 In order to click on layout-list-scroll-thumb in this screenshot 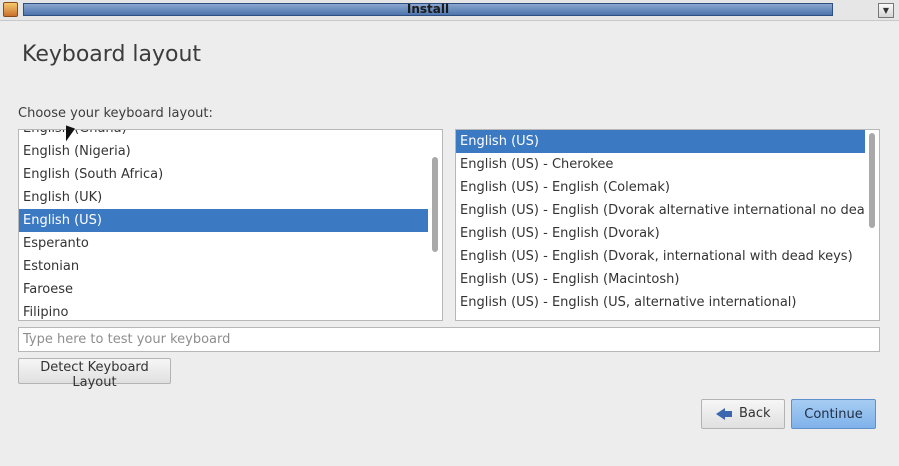, I will do `click(435, 204)`.